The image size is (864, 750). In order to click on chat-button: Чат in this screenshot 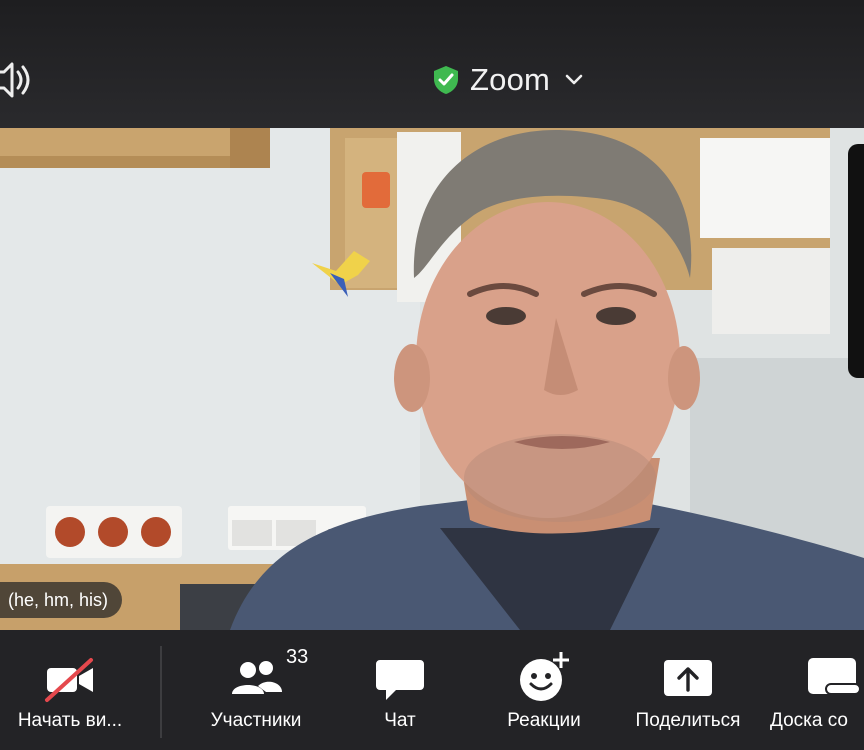, I will do `click(400, 692)`.